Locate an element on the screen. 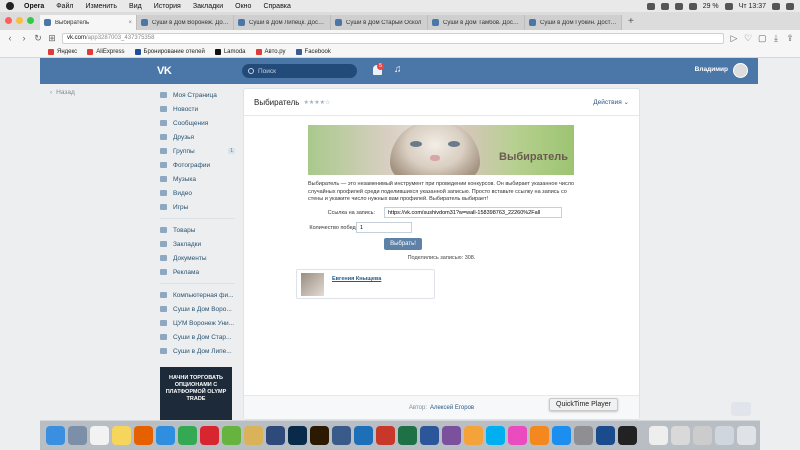 The image size is (800, 450). tab-sushi-tambov: Суши в Дом Тамбов. Доставк is located at coordinates (476, 22).